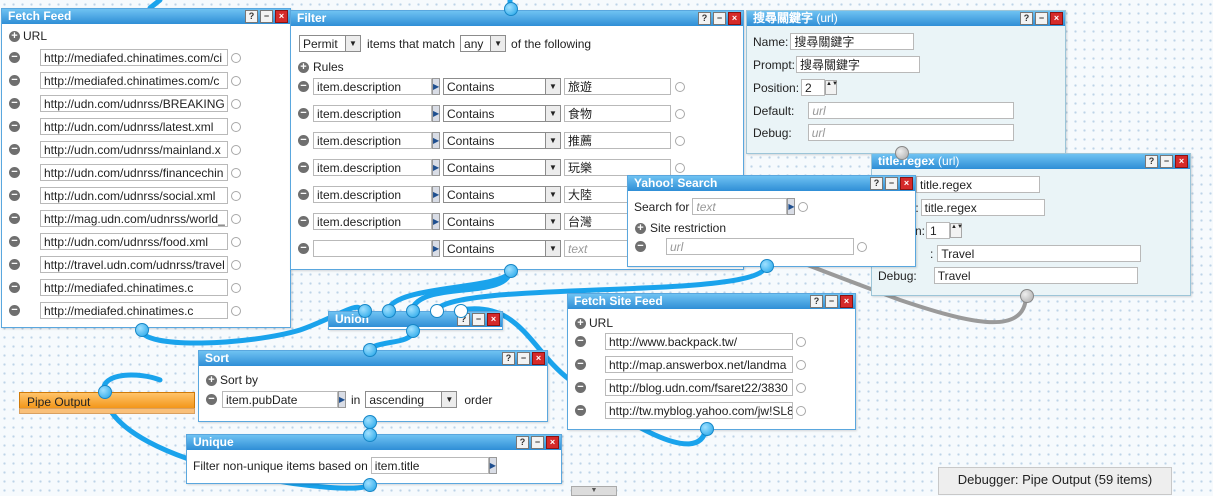 The height and width of the screenshot is (496, 1213). I want to click on site-url-field: http://blog.udn.com/fsaret22/3830, so click(699, 387).